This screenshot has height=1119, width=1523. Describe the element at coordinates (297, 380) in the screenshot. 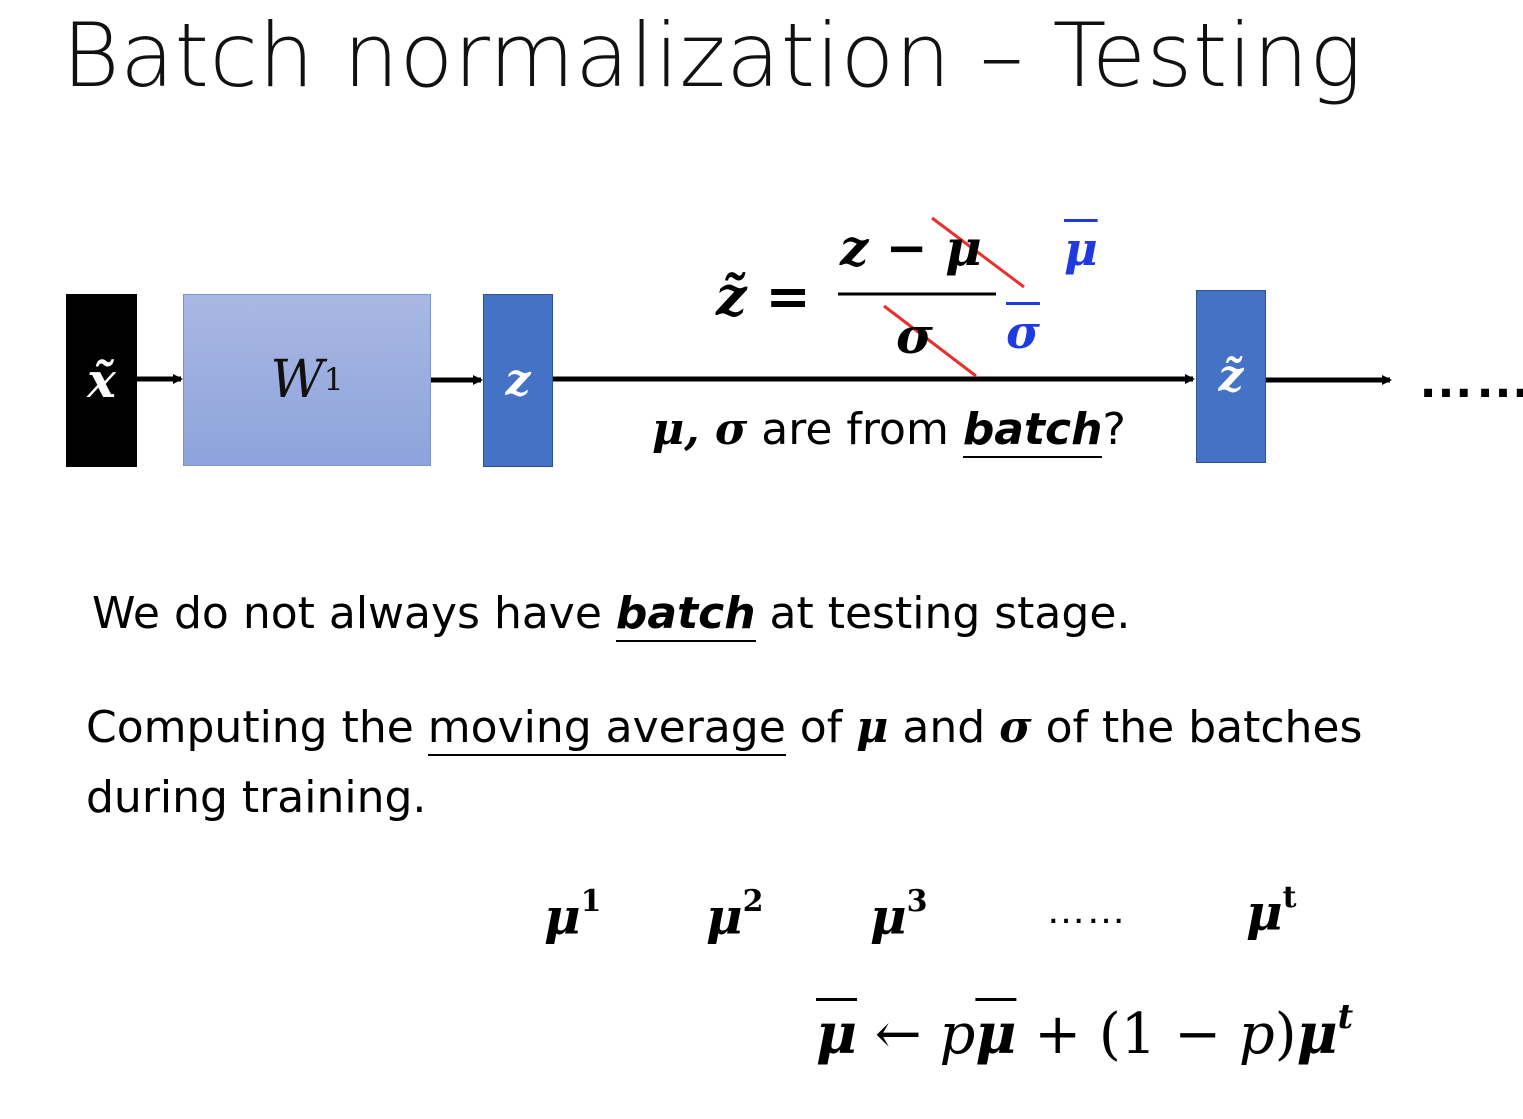

I see `weight-label: W` at that location.